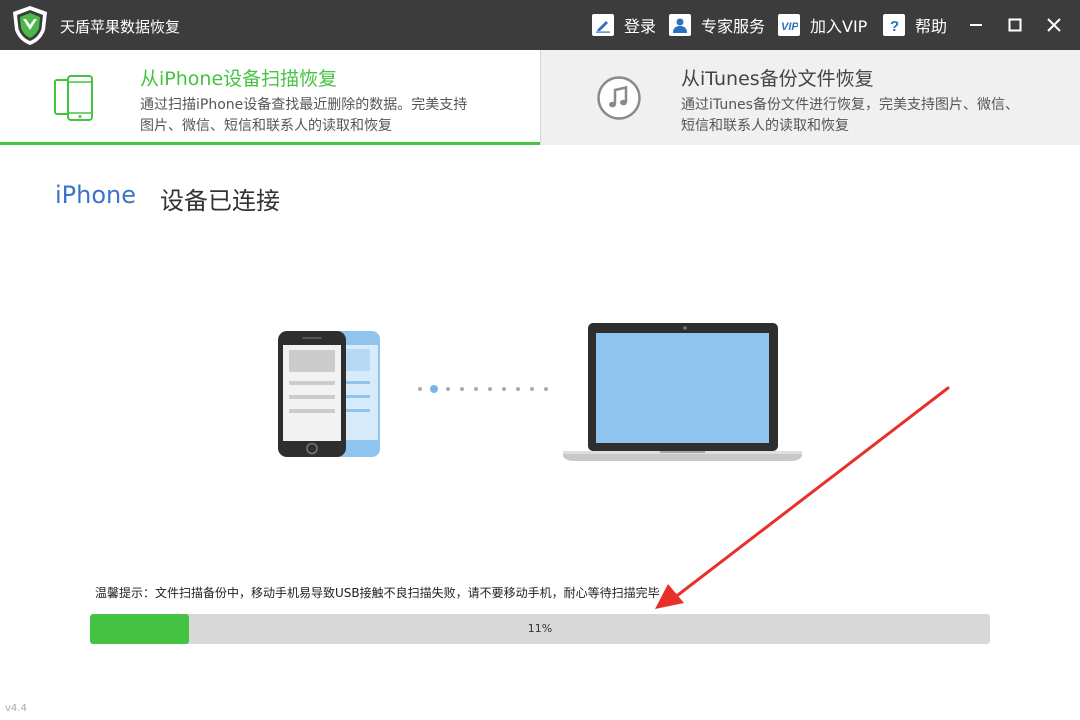 This screenshot has width=1080, height=720. I want to click on scan-progress-bar: 11%, so click(540, 629).